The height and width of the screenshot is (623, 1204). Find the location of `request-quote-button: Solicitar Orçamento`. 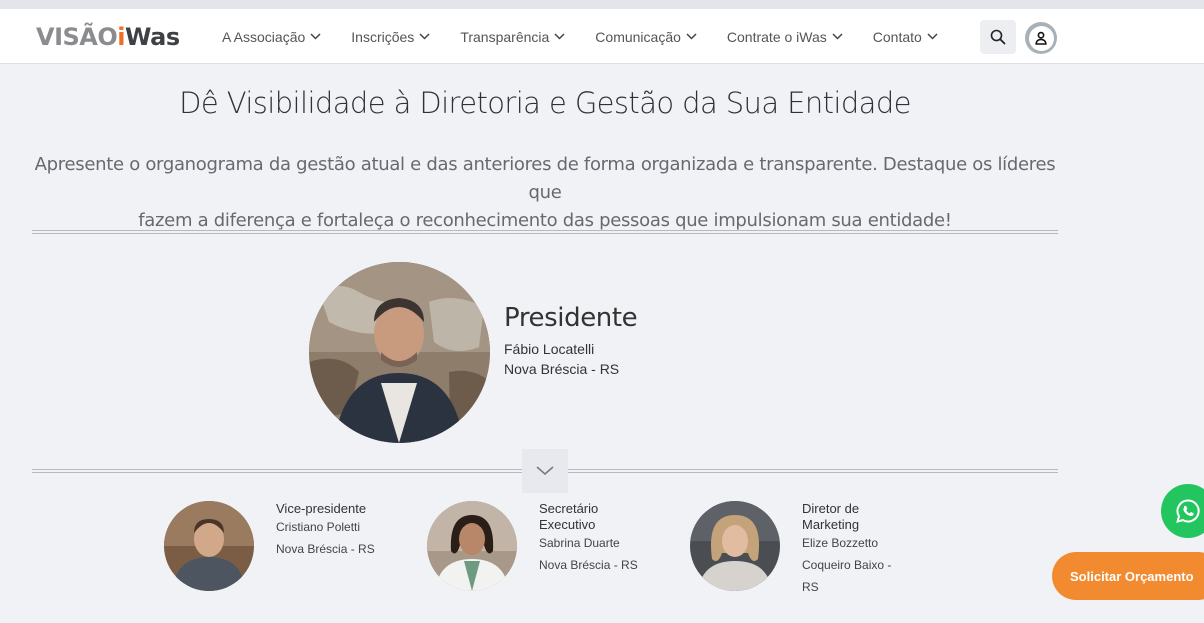

request-quote-button: Solicitar Orçamento is located at coordinates (1128, 576).